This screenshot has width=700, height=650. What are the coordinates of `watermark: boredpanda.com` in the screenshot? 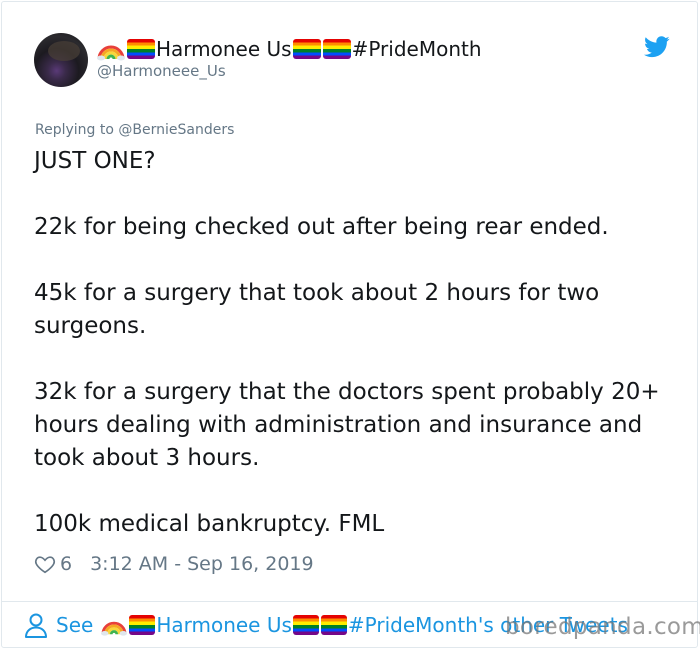 It's located at (602, 627).